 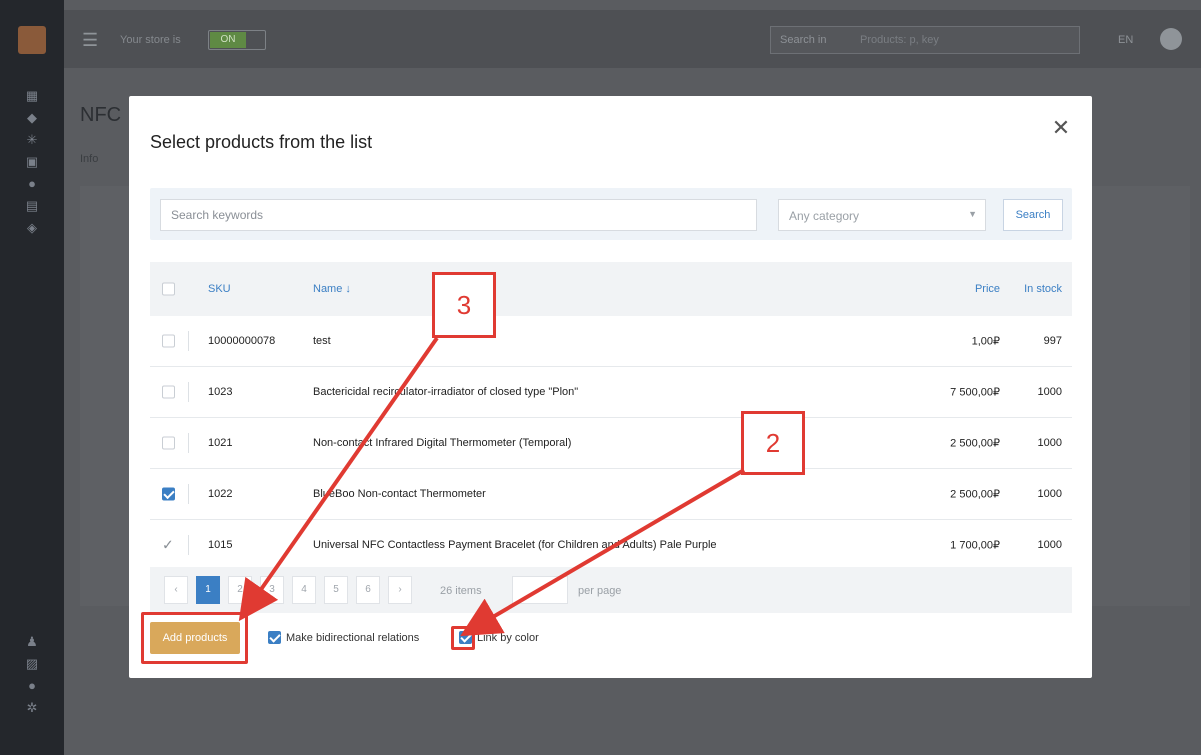 I want to click on store-toggle-on: ON, so click(x=228, y=40).